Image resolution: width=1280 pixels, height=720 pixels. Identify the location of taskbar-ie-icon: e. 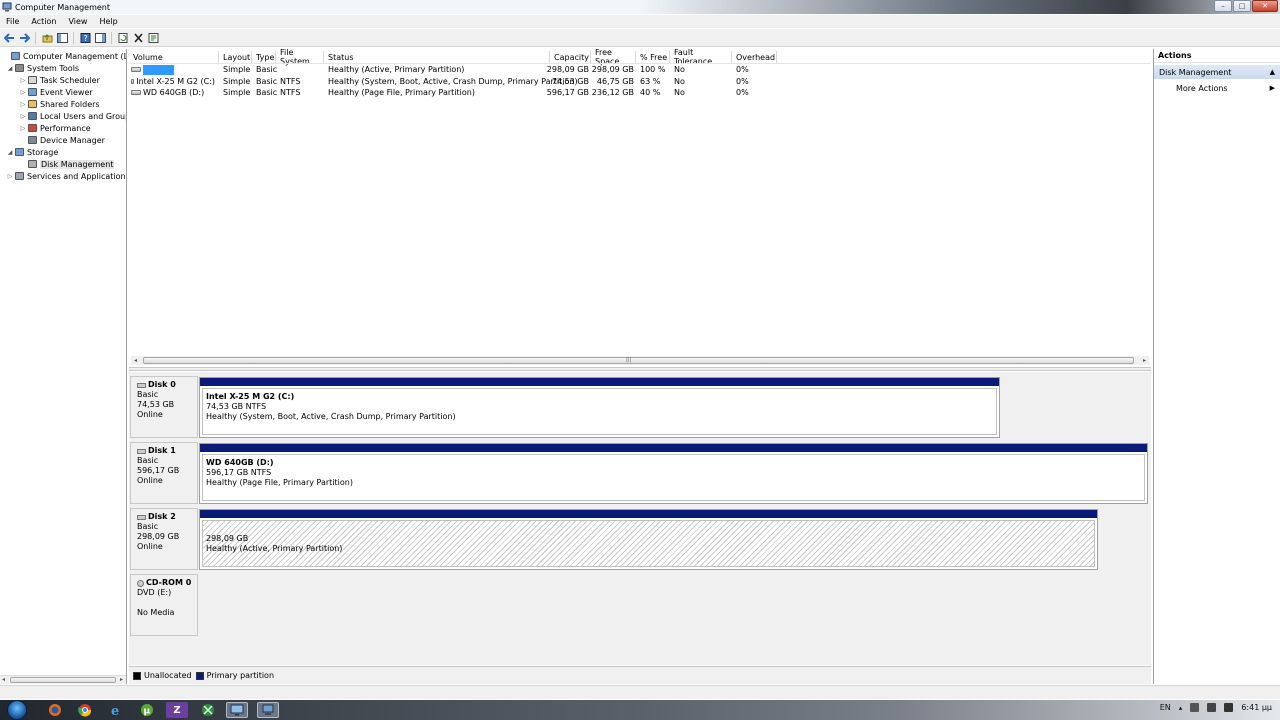
(116, 710).